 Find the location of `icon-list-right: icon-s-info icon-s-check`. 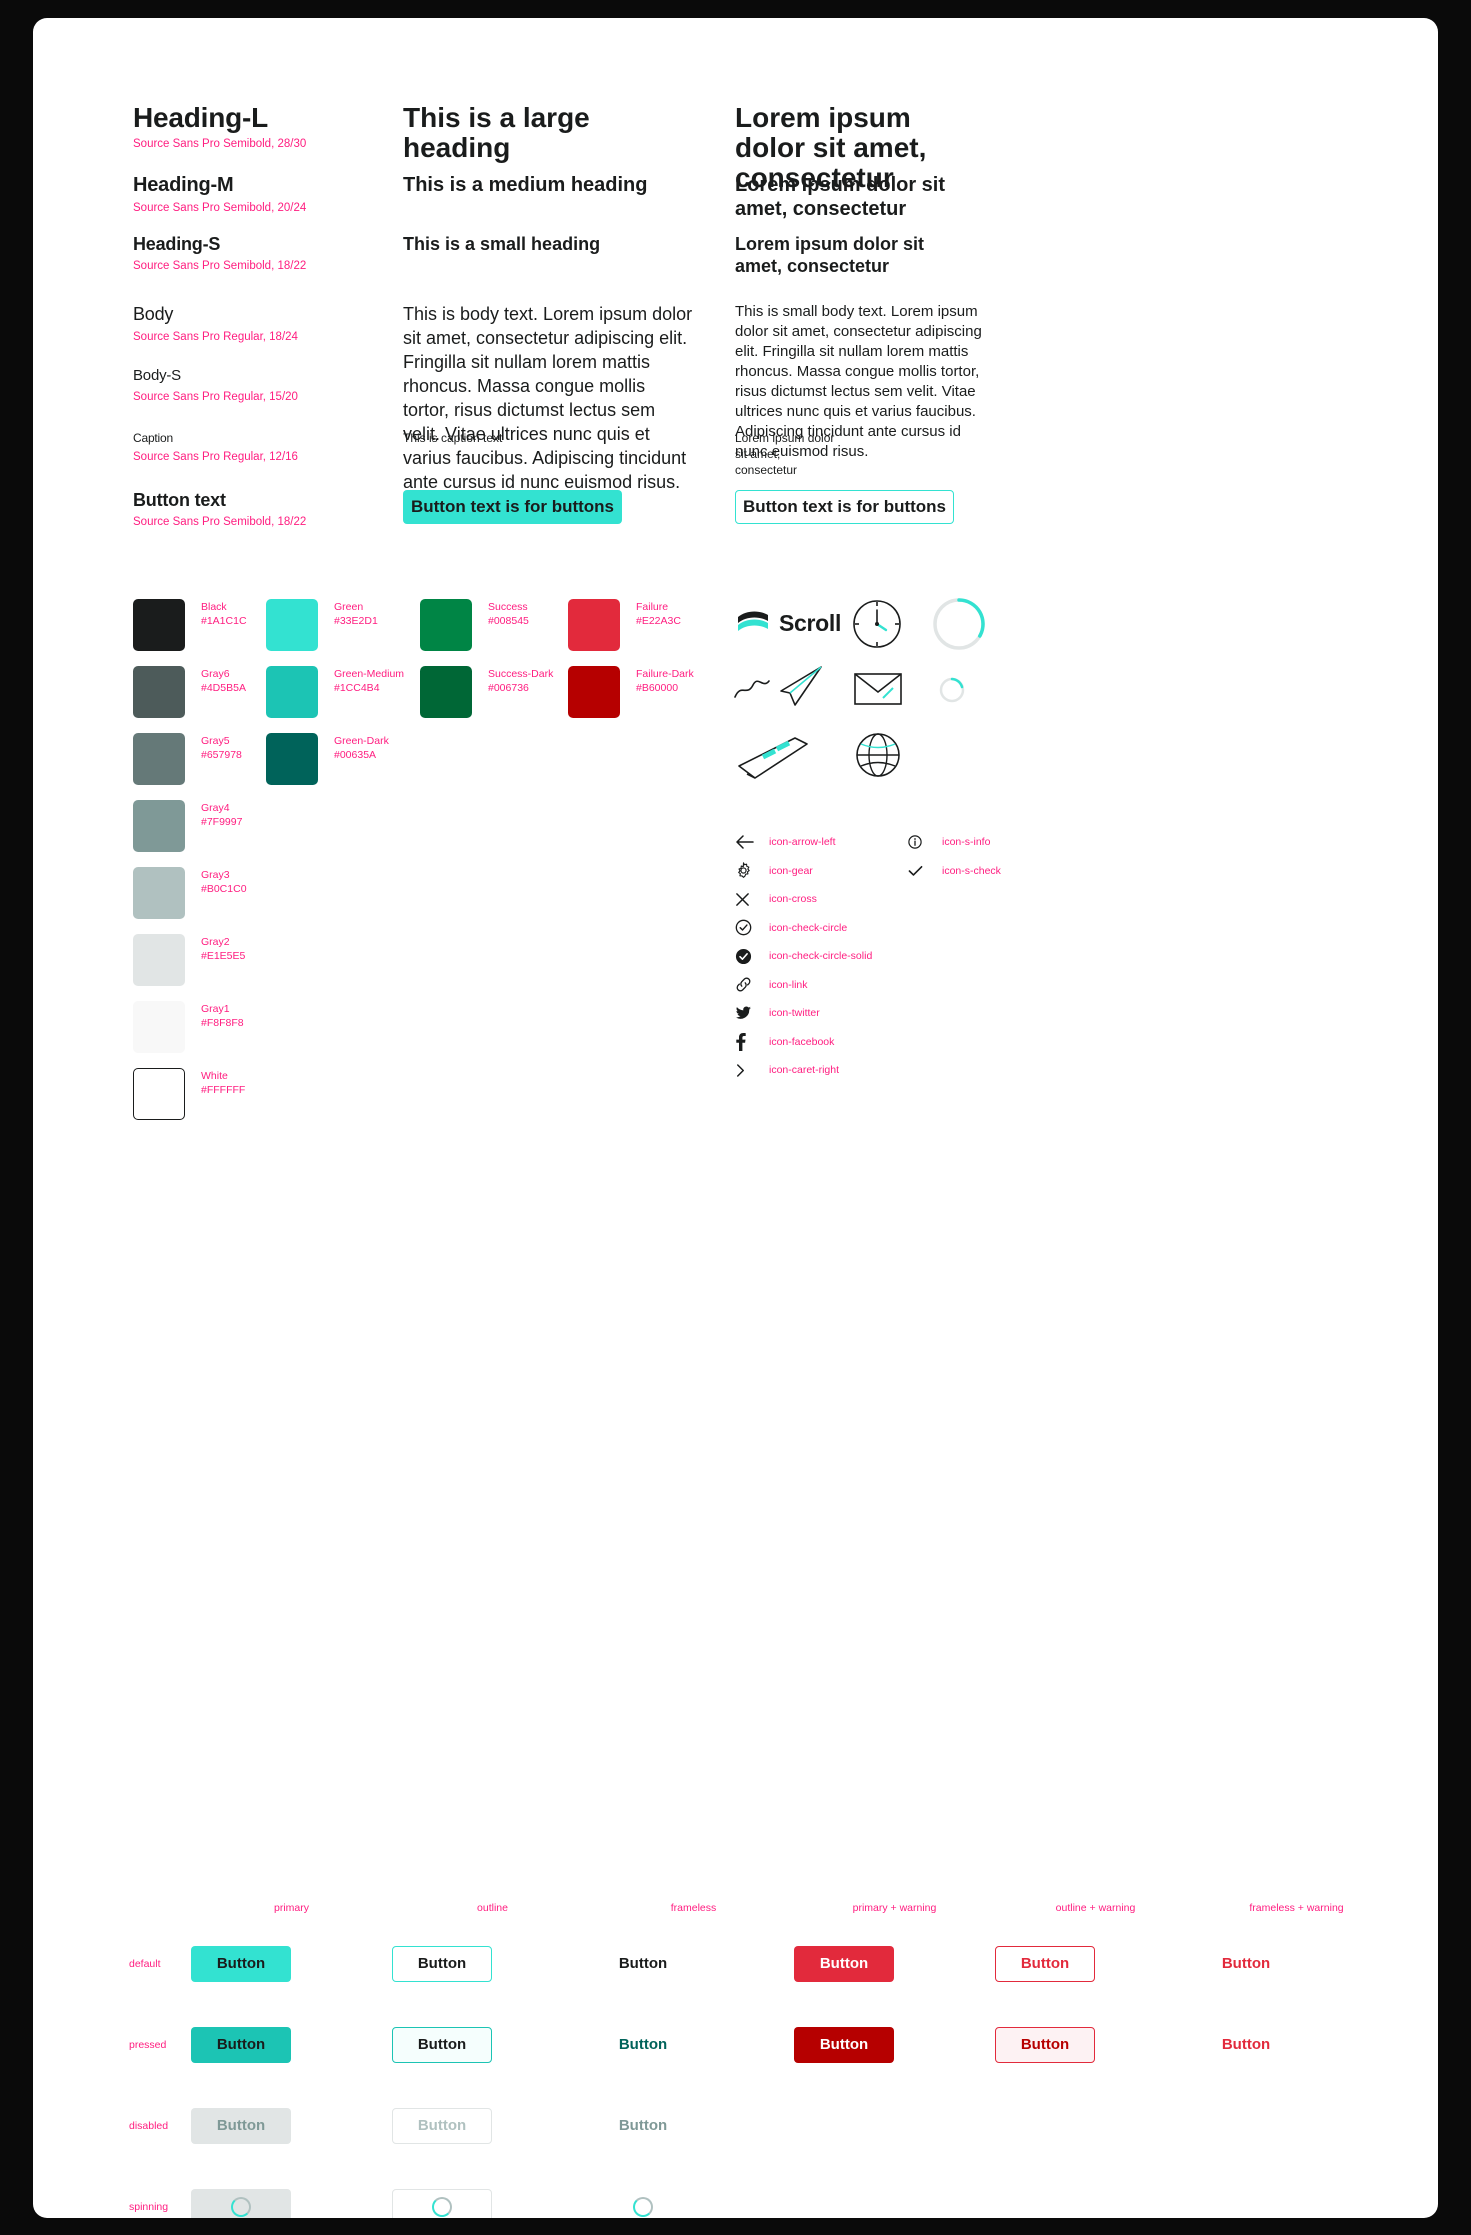

icon-list-right: icon-s-info icon-s-check is located at coordinates (954, 856).